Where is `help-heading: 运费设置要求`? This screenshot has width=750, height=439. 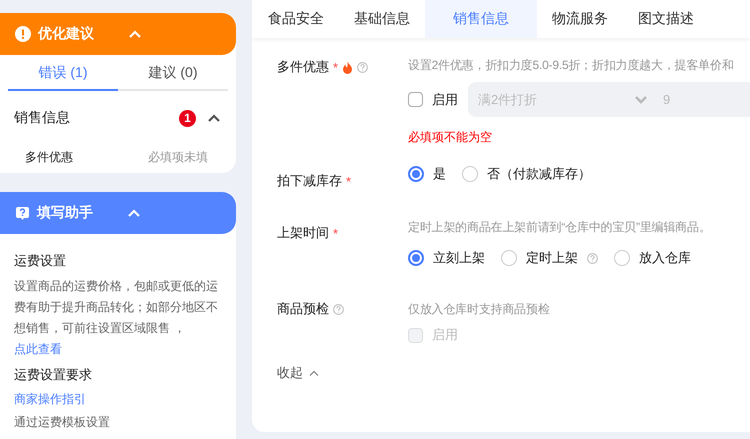
help-heading: 运费设置要求 is located at coordinates (53, 375).